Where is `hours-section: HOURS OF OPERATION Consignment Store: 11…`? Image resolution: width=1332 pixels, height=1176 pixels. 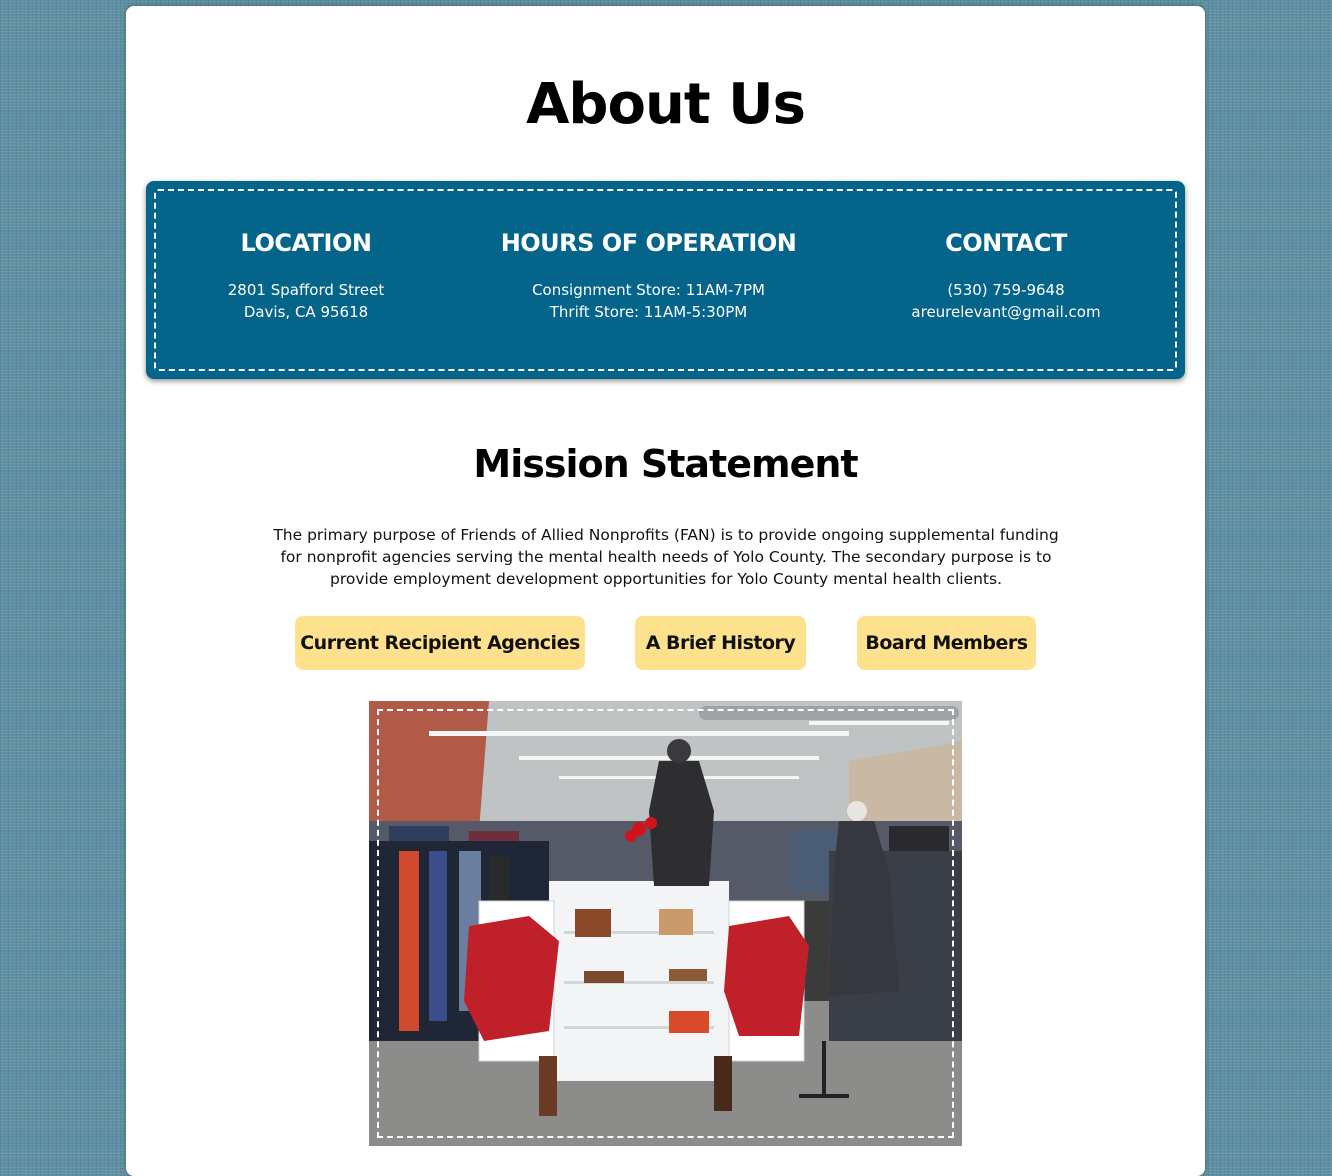 hours-section: HOURS OF OPERATION Consignment Store: 11… is located at coordinates (648, 276).